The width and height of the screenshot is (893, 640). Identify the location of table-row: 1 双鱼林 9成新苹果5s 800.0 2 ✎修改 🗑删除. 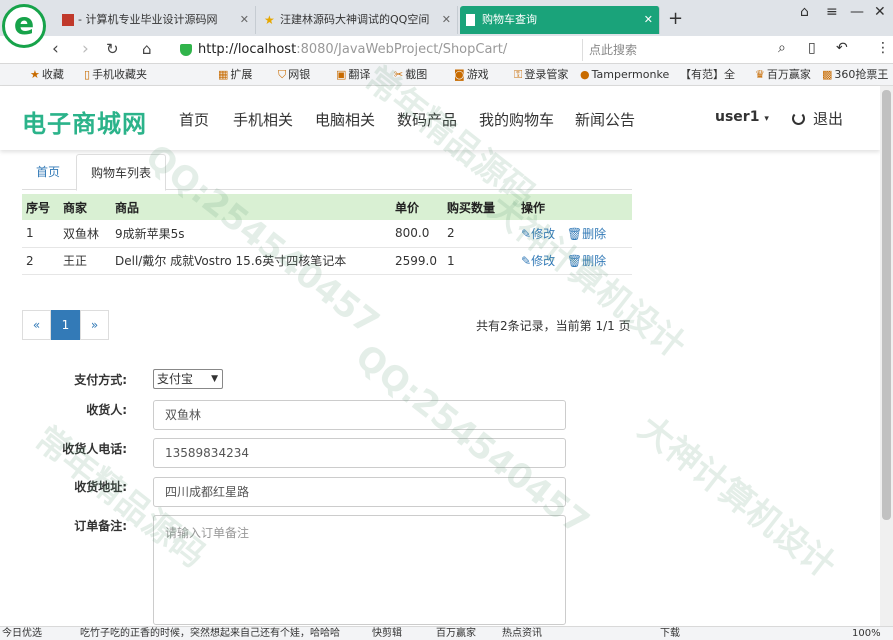
(327, 234).